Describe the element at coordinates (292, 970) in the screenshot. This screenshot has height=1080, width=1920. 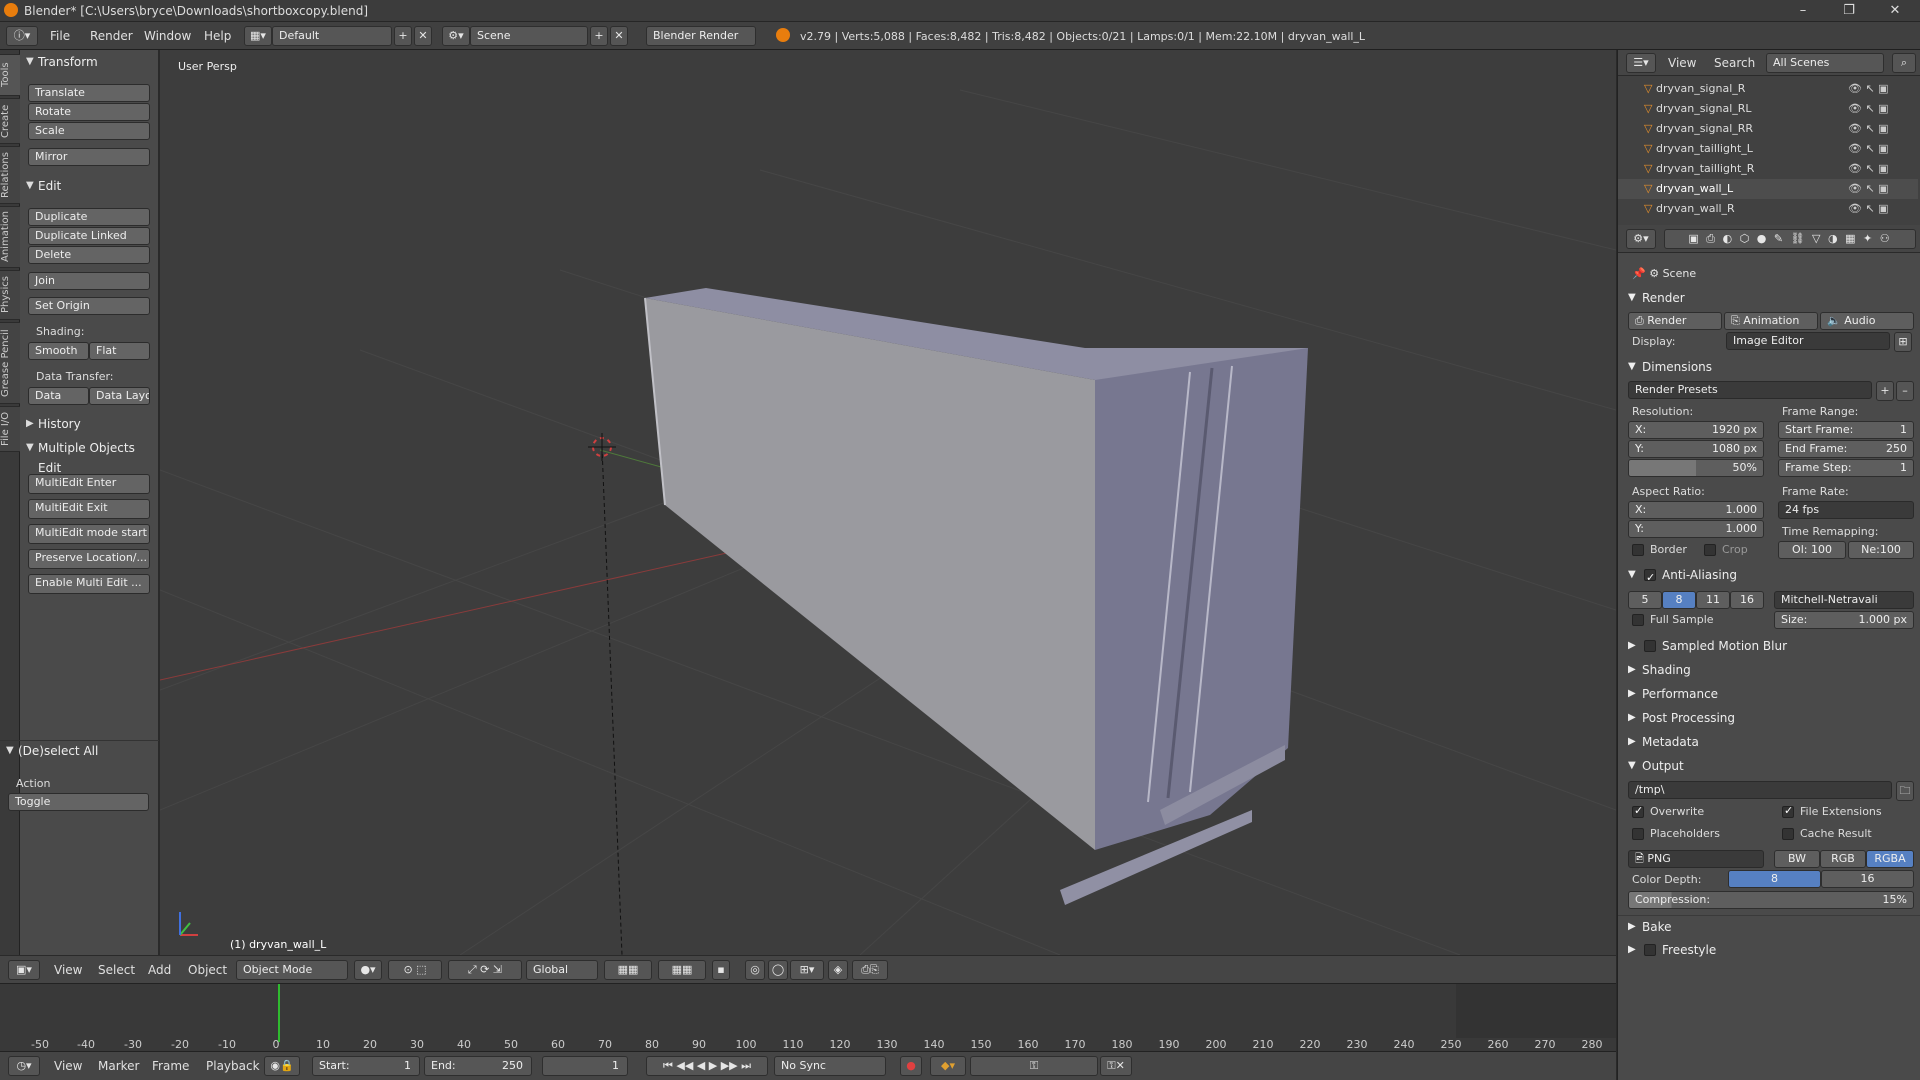
I see `mode-dropdown: Object Mode` at that location.